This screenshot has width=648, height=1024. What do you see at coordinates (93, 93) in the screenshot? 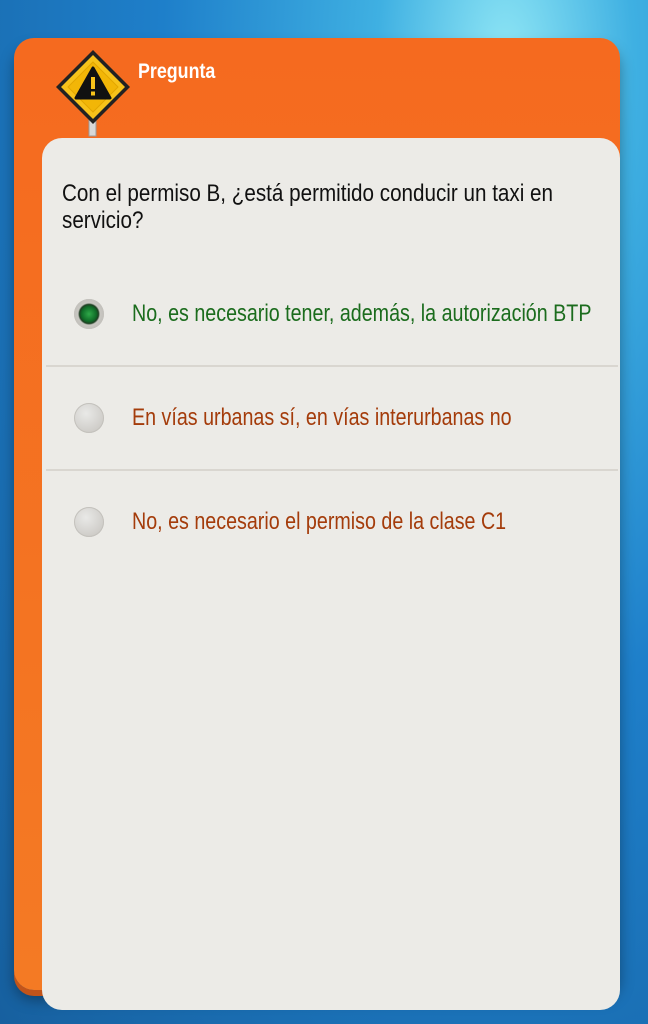
I see `warning-sign-icon` at bounding box center [93, 93].